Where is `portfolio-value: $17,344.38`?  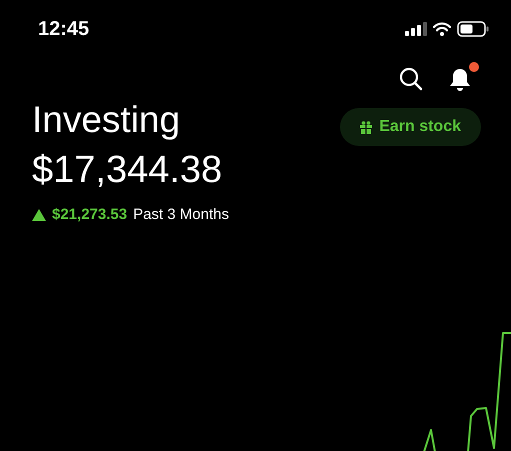
portfolio-value: $17,344.38 is located at coordinates (128, 170).